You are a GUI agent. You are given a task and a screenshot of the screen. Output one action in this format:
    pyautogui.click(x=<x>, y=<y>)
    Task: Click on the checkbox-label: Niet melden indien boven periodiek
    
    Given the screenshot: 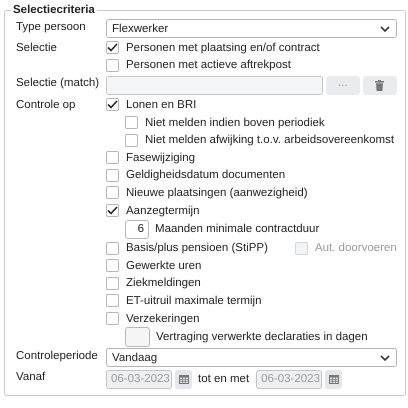 What is the action you would take?
    pyautogui.click(x=235, y=122)
    